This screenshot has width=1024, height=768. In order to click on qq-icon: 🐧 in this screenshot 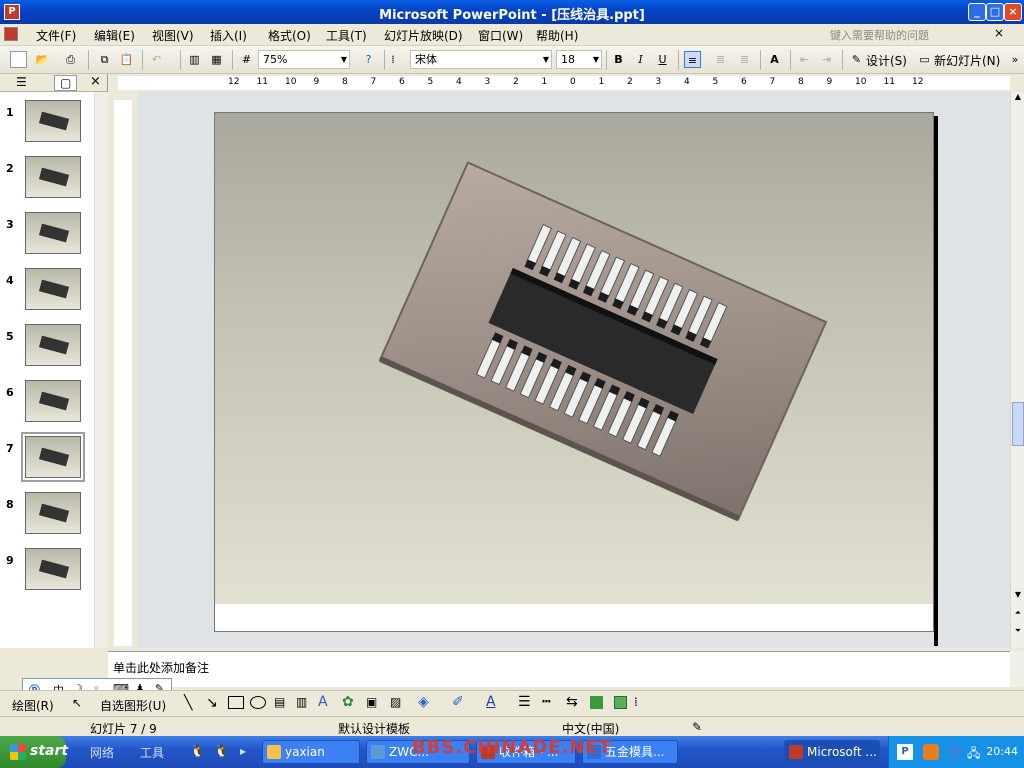, I will do `click(197, 751)`.